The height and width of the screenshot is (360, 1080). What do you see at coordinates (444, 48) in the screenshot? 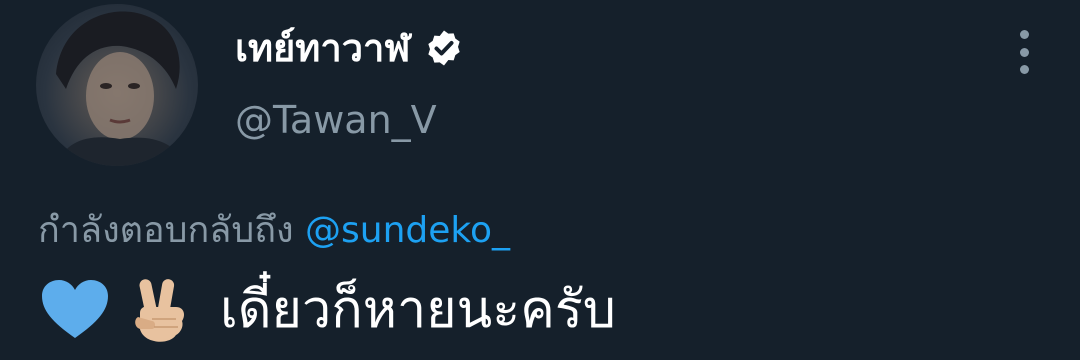
I see `verified-badge-icon` at bounding box center [444, 48].